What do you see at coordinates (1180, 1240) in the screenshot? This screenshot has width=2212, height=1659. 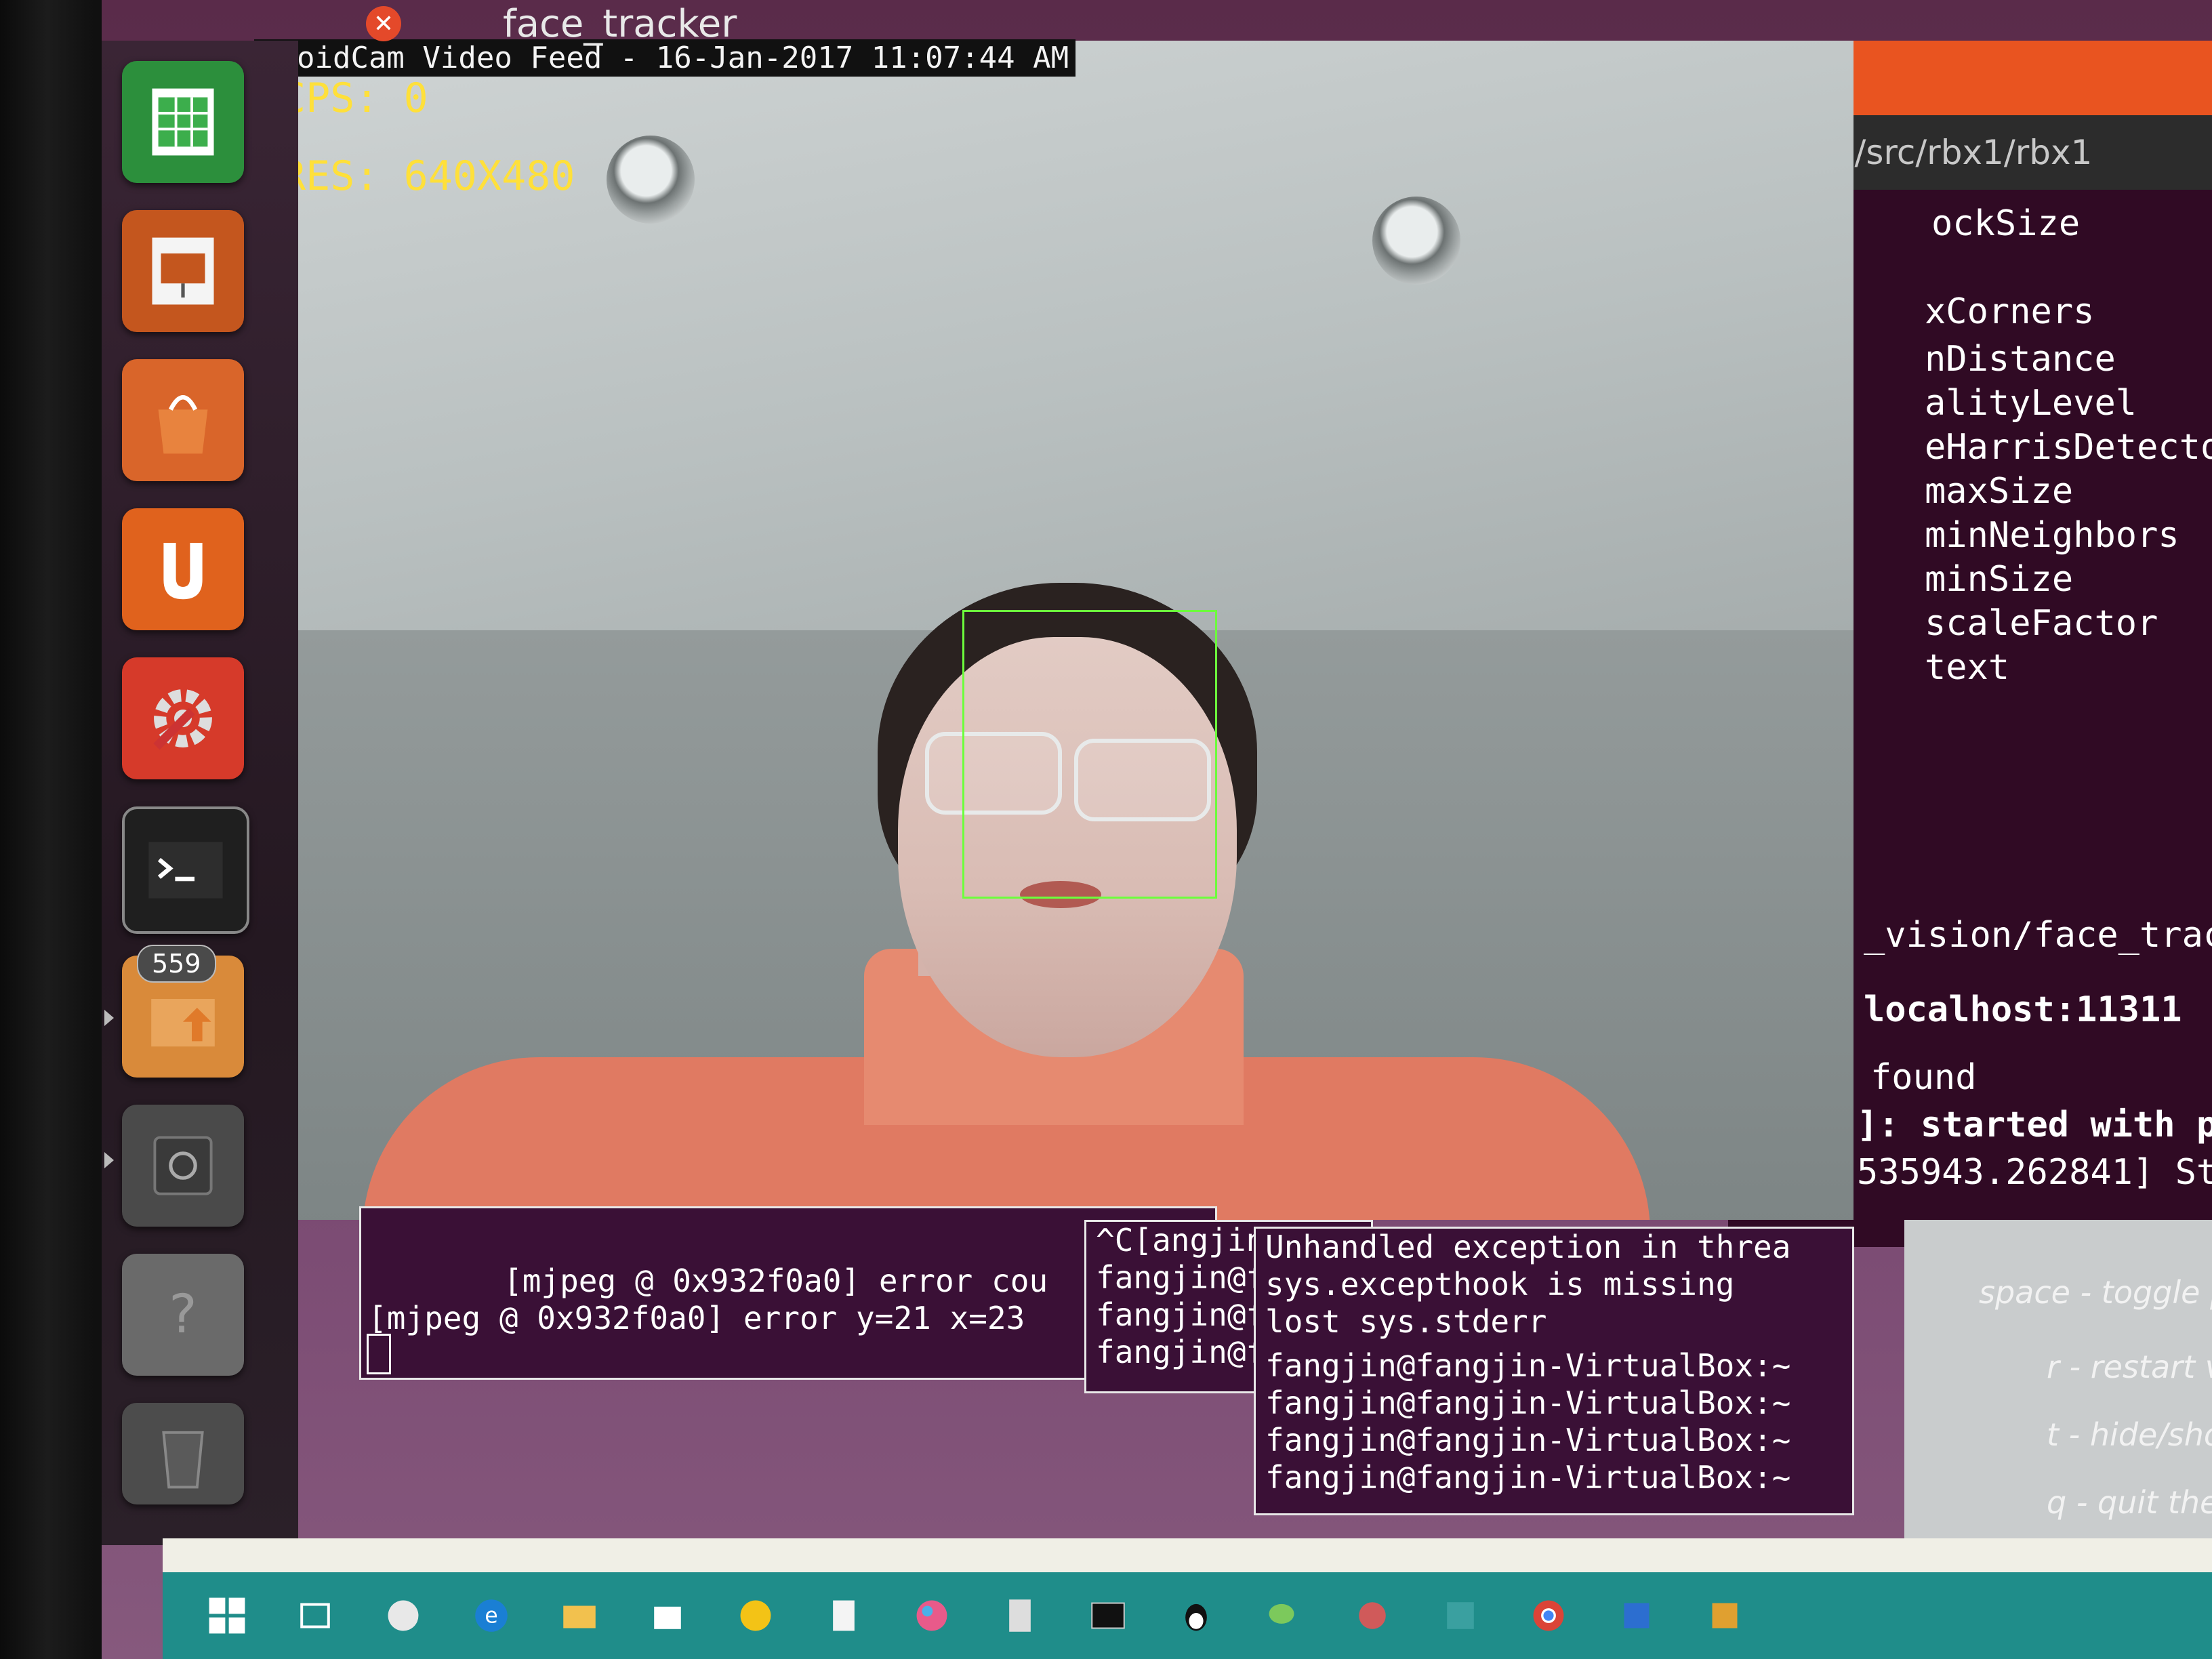 I see `terminal-line: ^C[angjin` at bounding box center [1180, 1240].